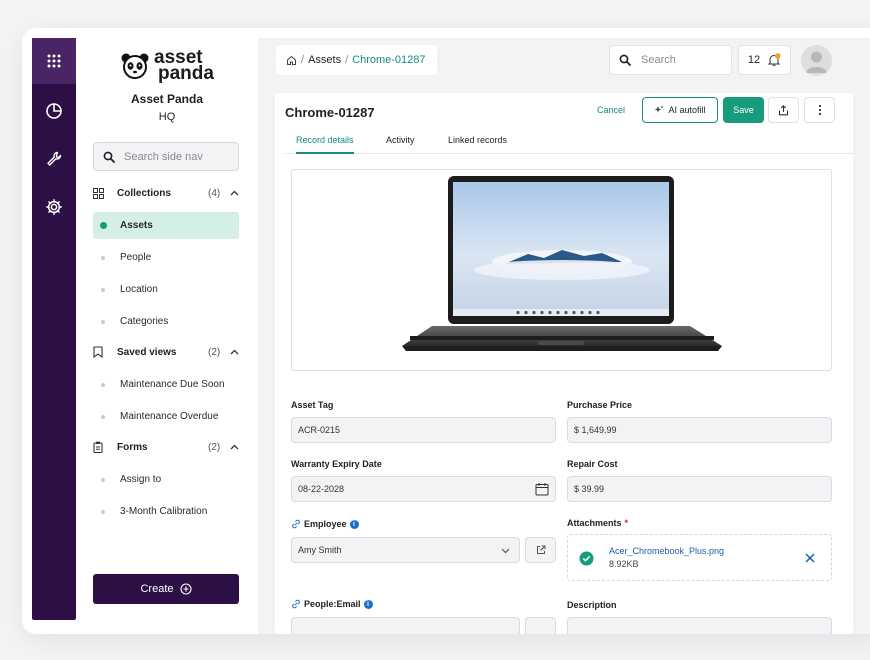  Describe the element at coordinates (477, 144) in the screenshot. I see `tab-linked-records: Linked records` at that location.